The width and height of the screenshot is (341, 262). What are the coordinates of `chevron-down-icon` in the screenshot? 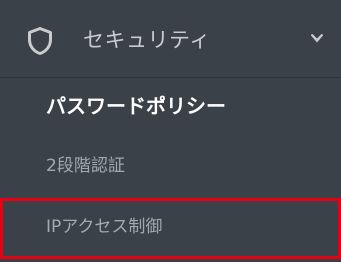 It's located at (317, 39).